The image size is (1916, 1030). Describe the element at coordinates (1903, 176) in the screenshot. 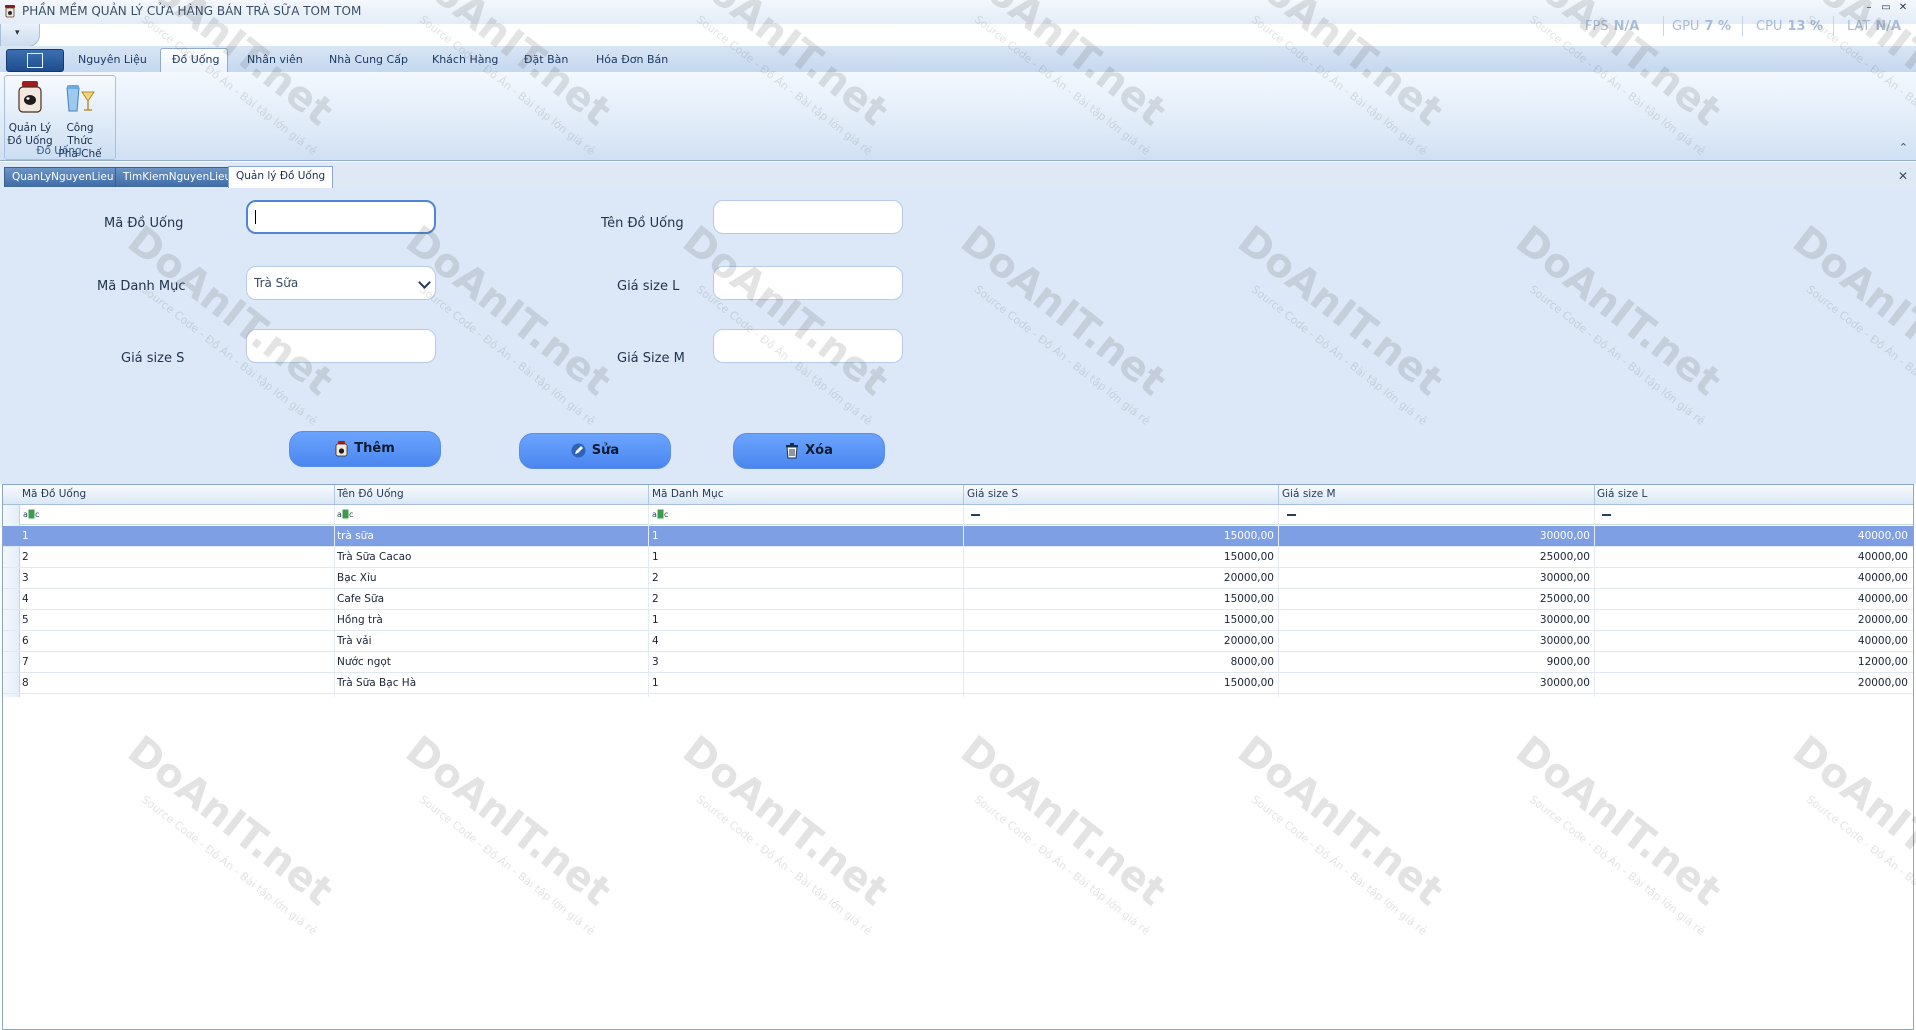

I see `close-tab-icon: ✕` at that location.